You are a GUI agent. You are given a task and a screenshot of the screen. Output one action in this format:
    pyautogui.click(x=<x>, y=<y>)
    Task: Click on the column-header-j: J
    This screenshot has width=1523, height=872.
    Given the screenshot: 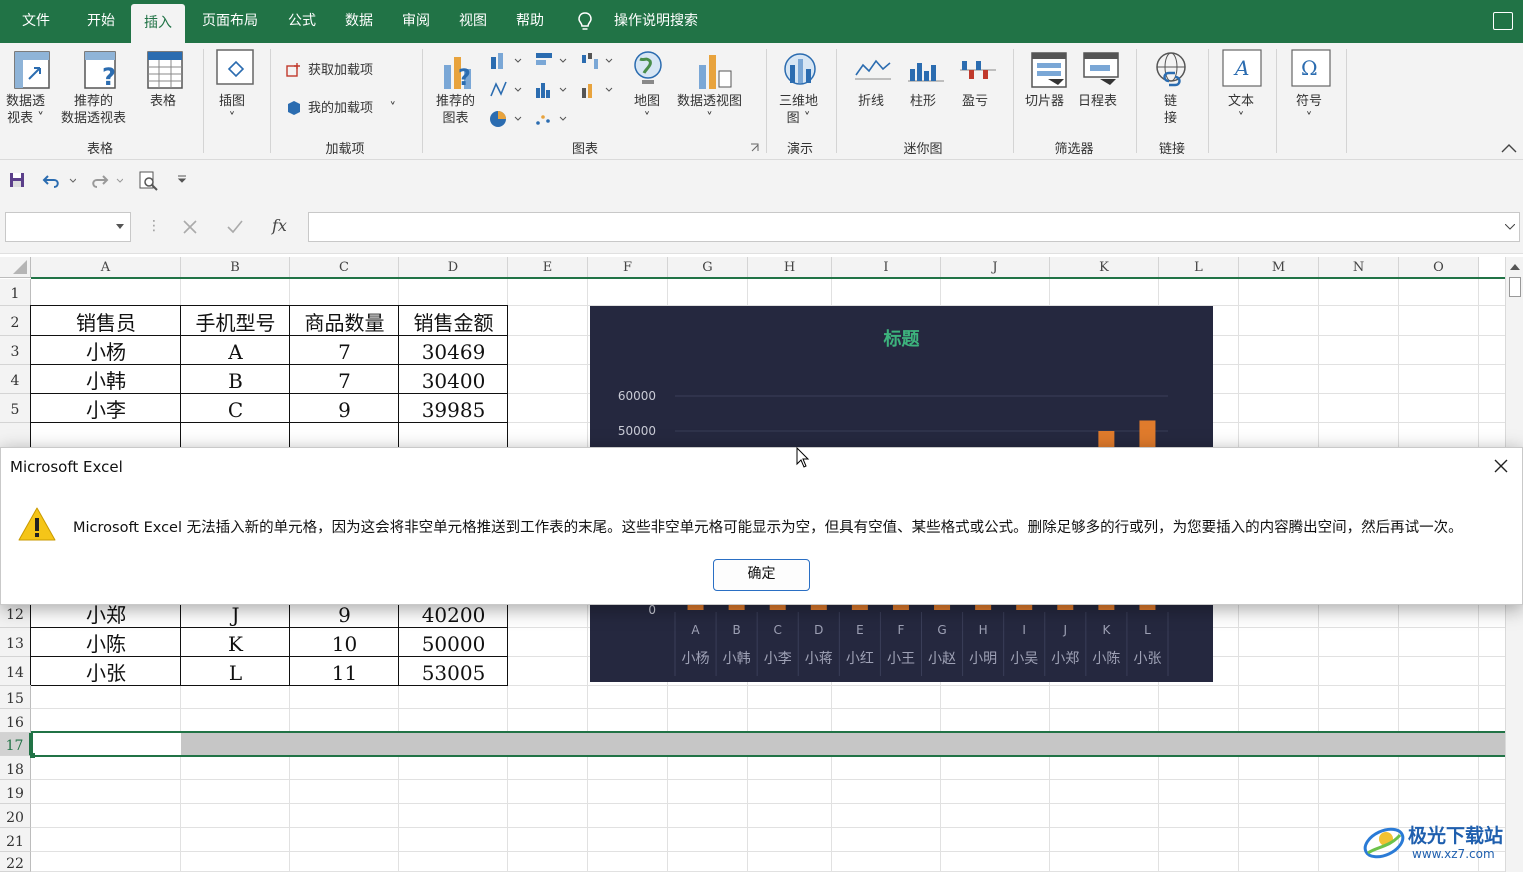 What is the action you would take?
    pyautogui.click(x=995, y=267)
    